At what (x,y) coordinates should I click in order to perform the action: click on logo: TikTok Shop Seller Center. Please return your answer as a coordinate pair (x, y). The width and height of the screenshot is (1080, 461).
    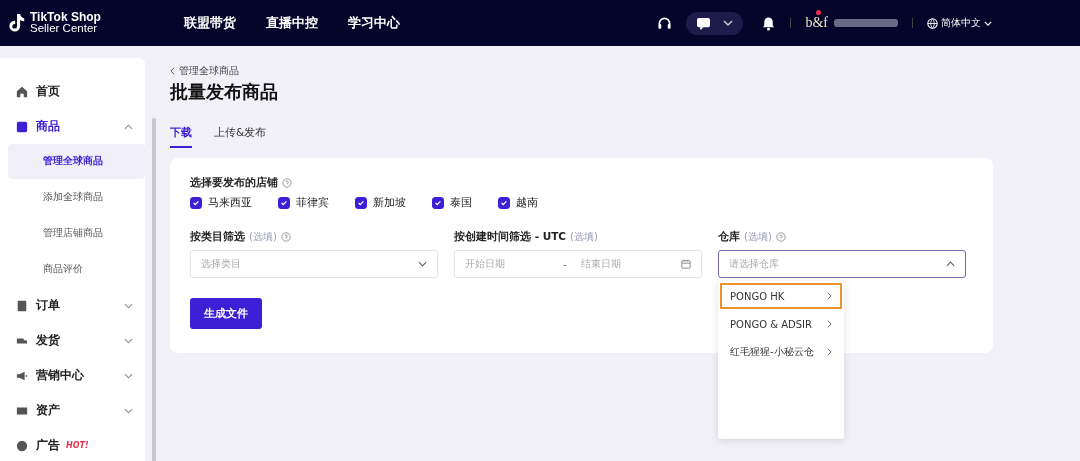
    Looking at the image, I should click on (96, 23).